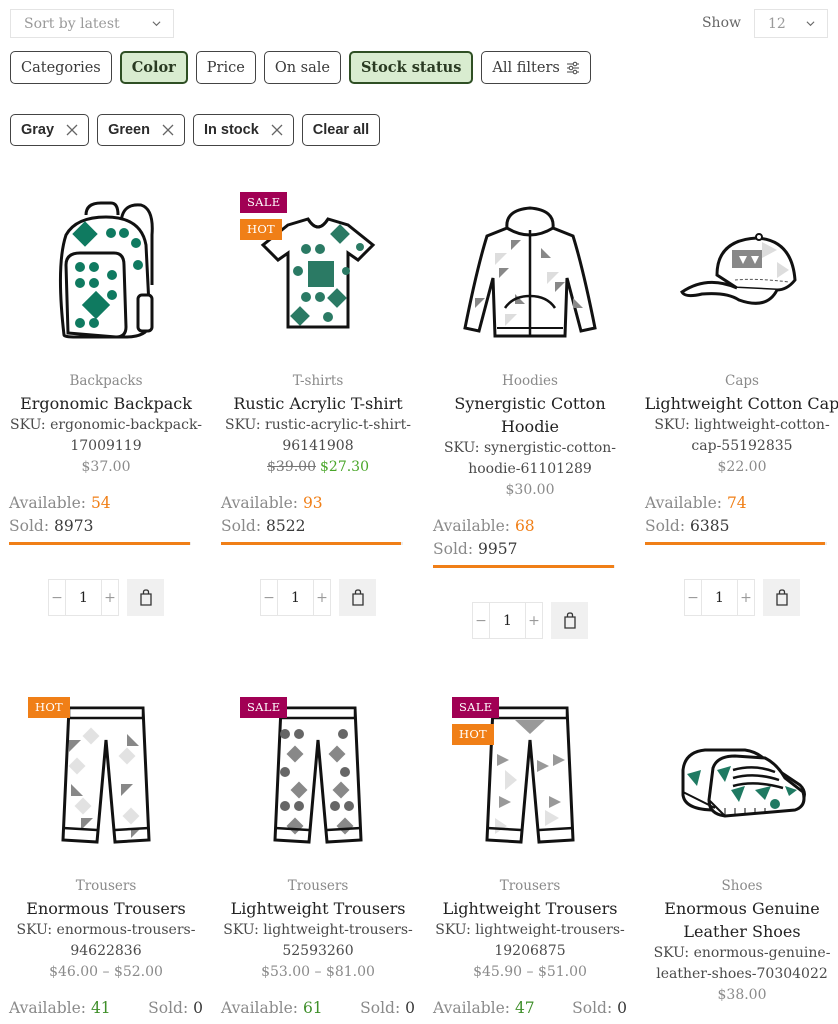 Image resolution: width=838 pixels, height=1024 pixels. I want to click on stock-info: Available: 93 Sold: 8522, so click(318, 518).